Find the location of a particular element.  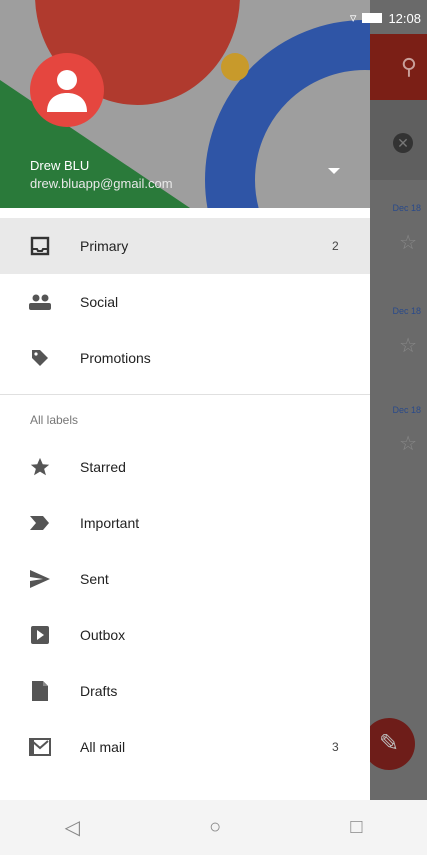

unread-count: 2 is located at coordinates (335, 246).